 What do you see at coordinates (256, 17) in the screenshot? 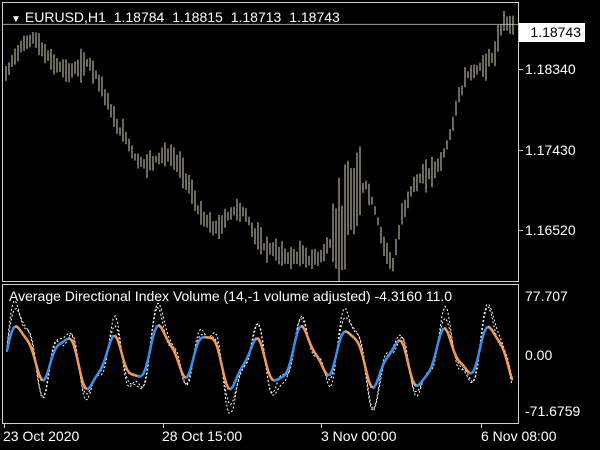
I see `low-price: 1.18713` at bounding box center [256, 17].